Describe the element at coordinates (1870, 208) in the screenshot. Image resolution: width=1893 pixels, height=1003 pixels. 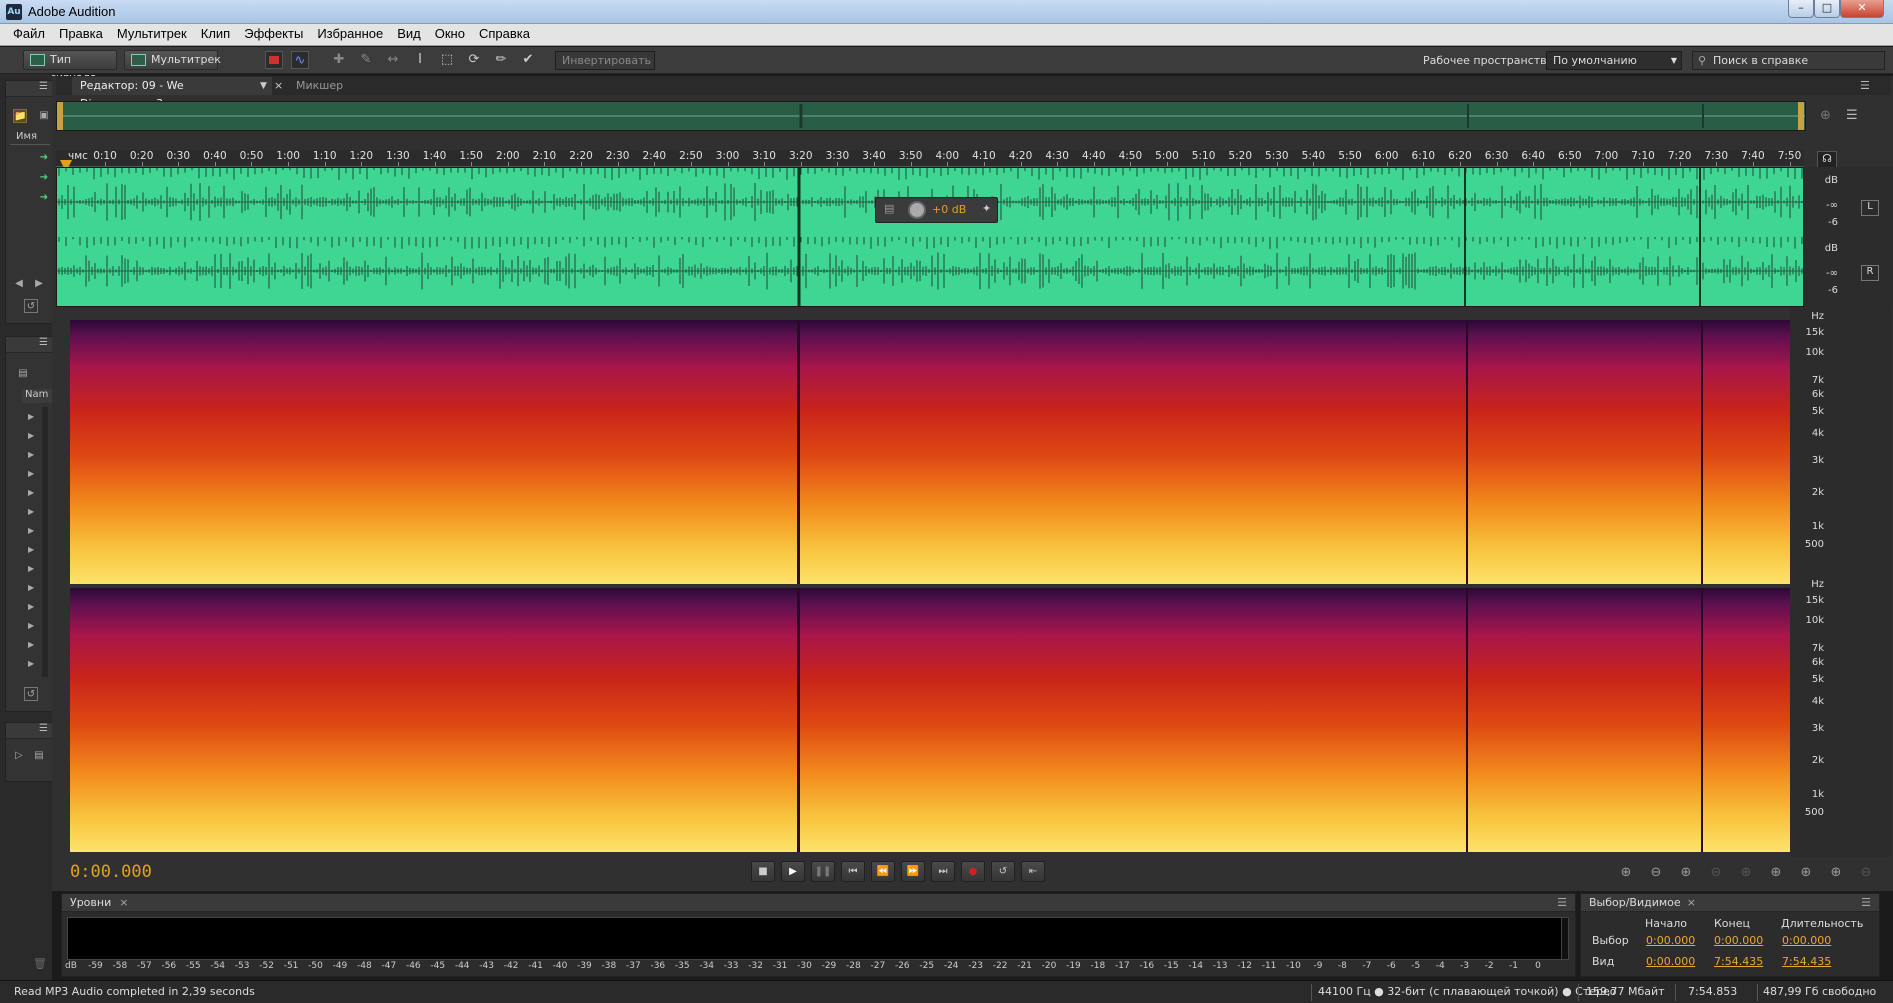
I see `channel-left-toggle: L` at that location.